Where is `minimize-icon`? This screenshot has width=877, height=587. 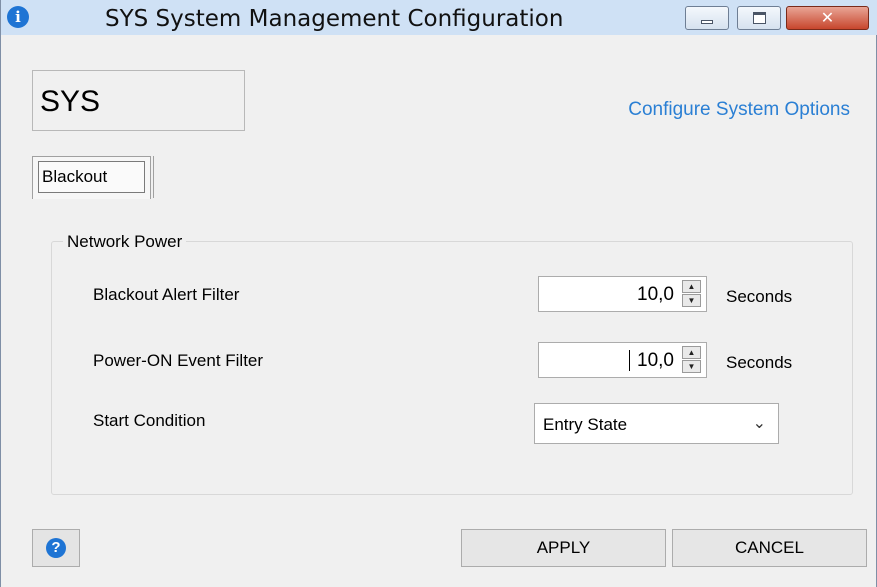
minimize-icon is located at coordinates (707, 22).